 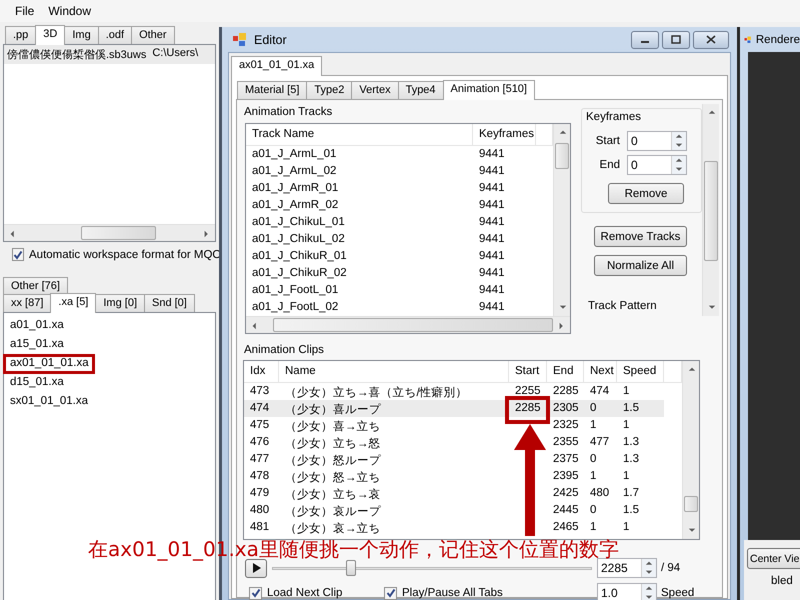 I want to click on table-row: 481 （少女）哀→立ち 2465 1 1, so click(x=454, y=527).